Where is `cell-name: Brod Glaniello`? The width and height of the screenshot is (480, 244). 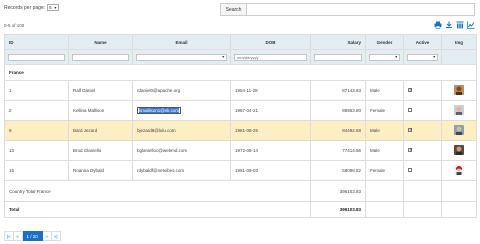
cell-name: Brod Glaniello is located at coordinates (100, 150).